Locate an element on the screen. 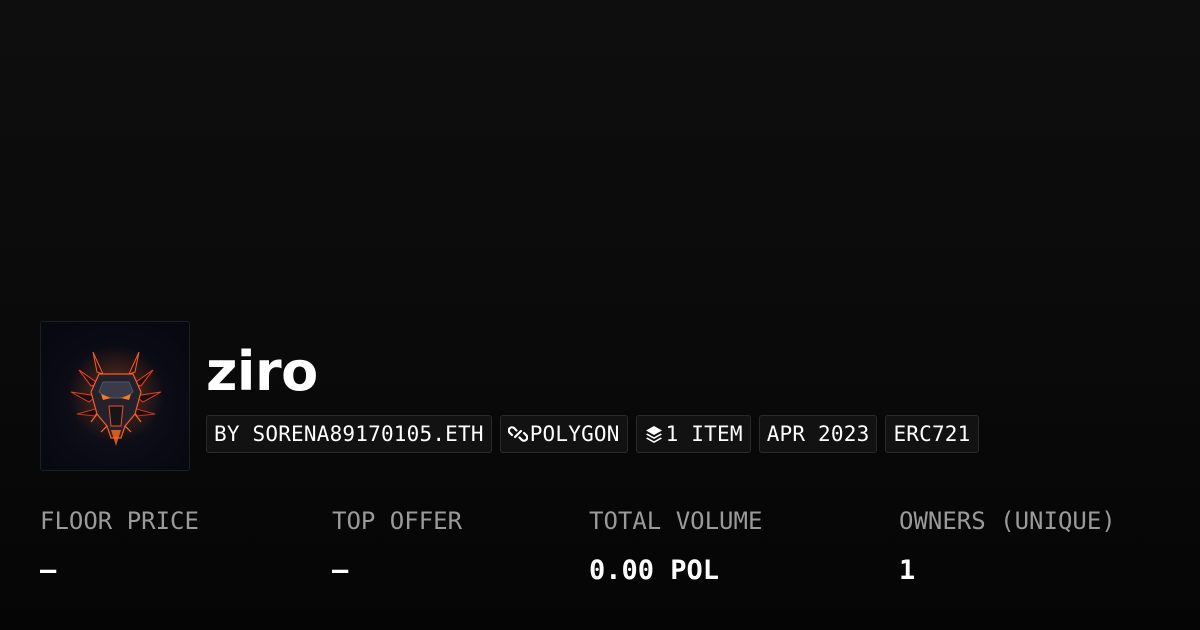 This screenshot has height=630, width=1200. top-offer-label: TOP OFFER is located at coordinates (397, 521).